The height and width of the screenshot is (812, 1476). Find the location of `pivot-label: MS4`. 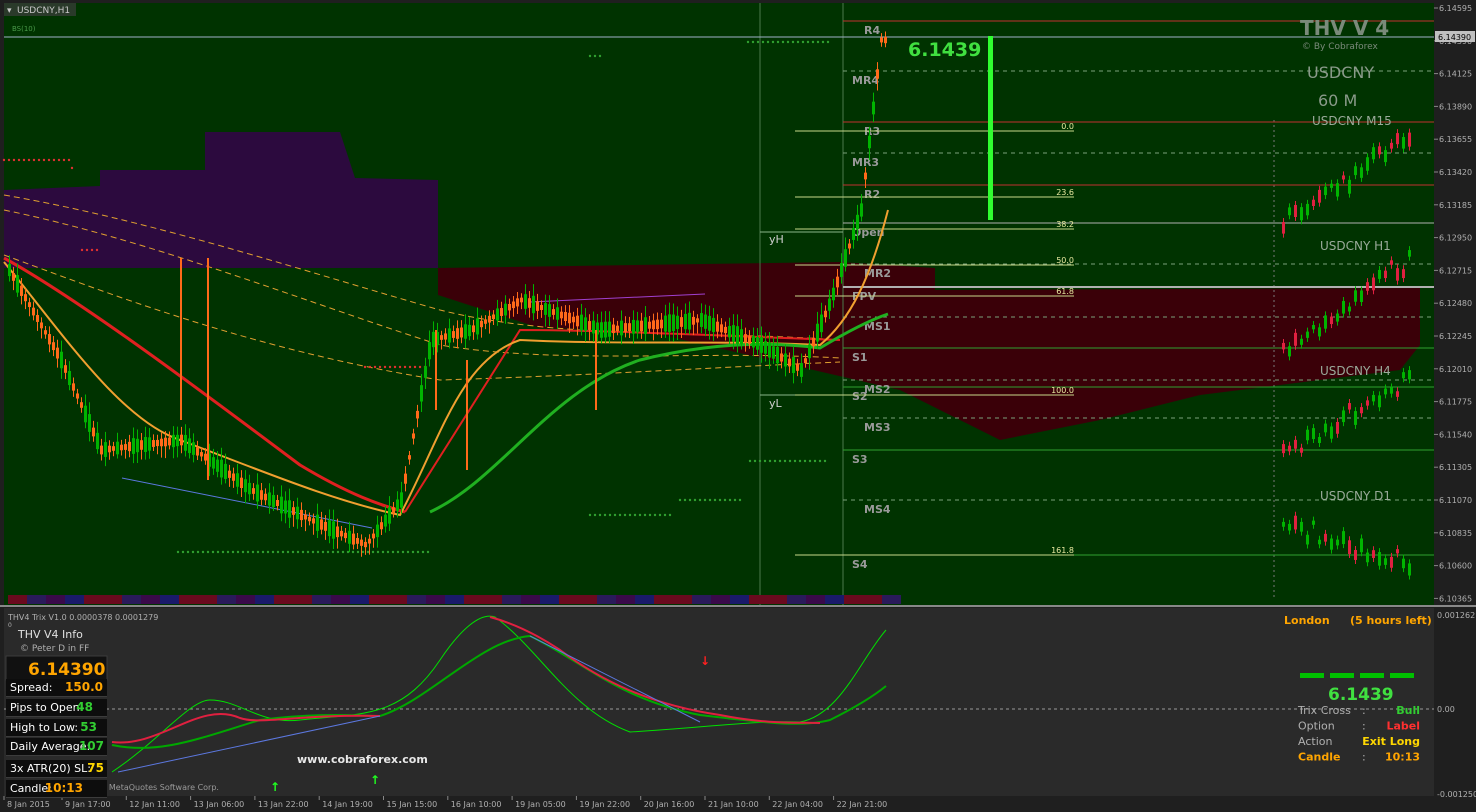

pivot-label: MS4 is located at coordinates (877, 509).